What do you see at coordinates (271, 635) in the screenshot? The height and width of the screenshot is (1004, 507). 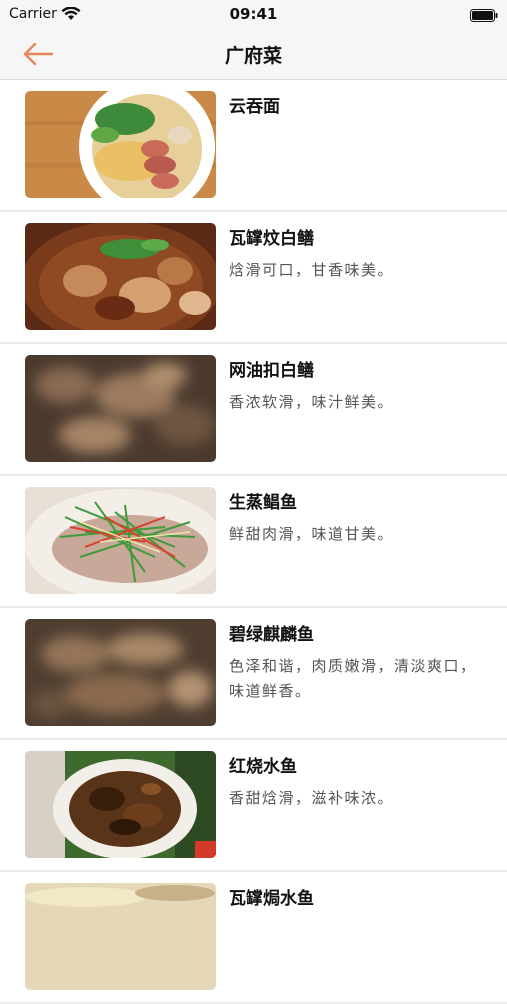 I see `dish-name: 碧绿麒麟鱼` at bounding box center [271, 635].